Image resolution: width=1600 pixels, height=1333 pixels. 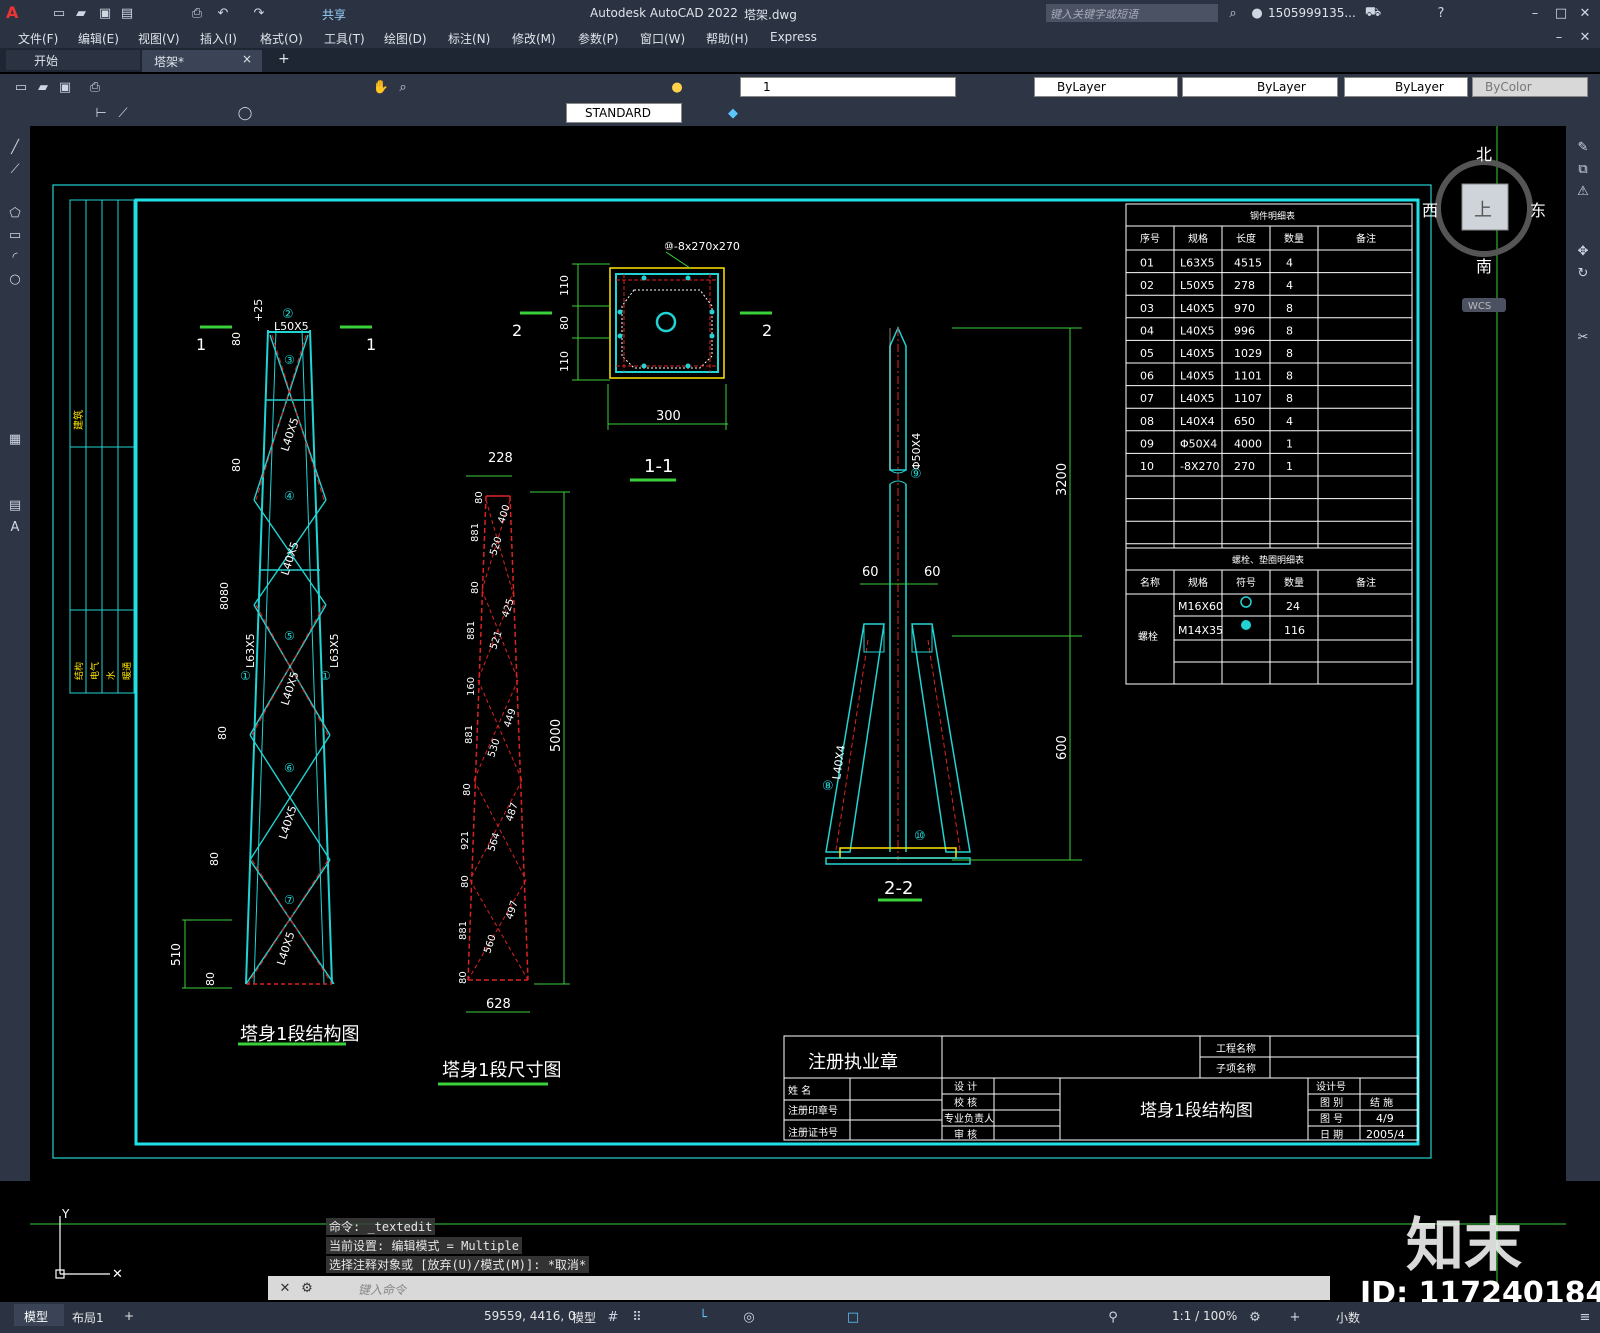 What do you see at coordinates (703, 1317) in the screenshot?
I see `ortho-icon: └` at bounding box center [703, 1317].